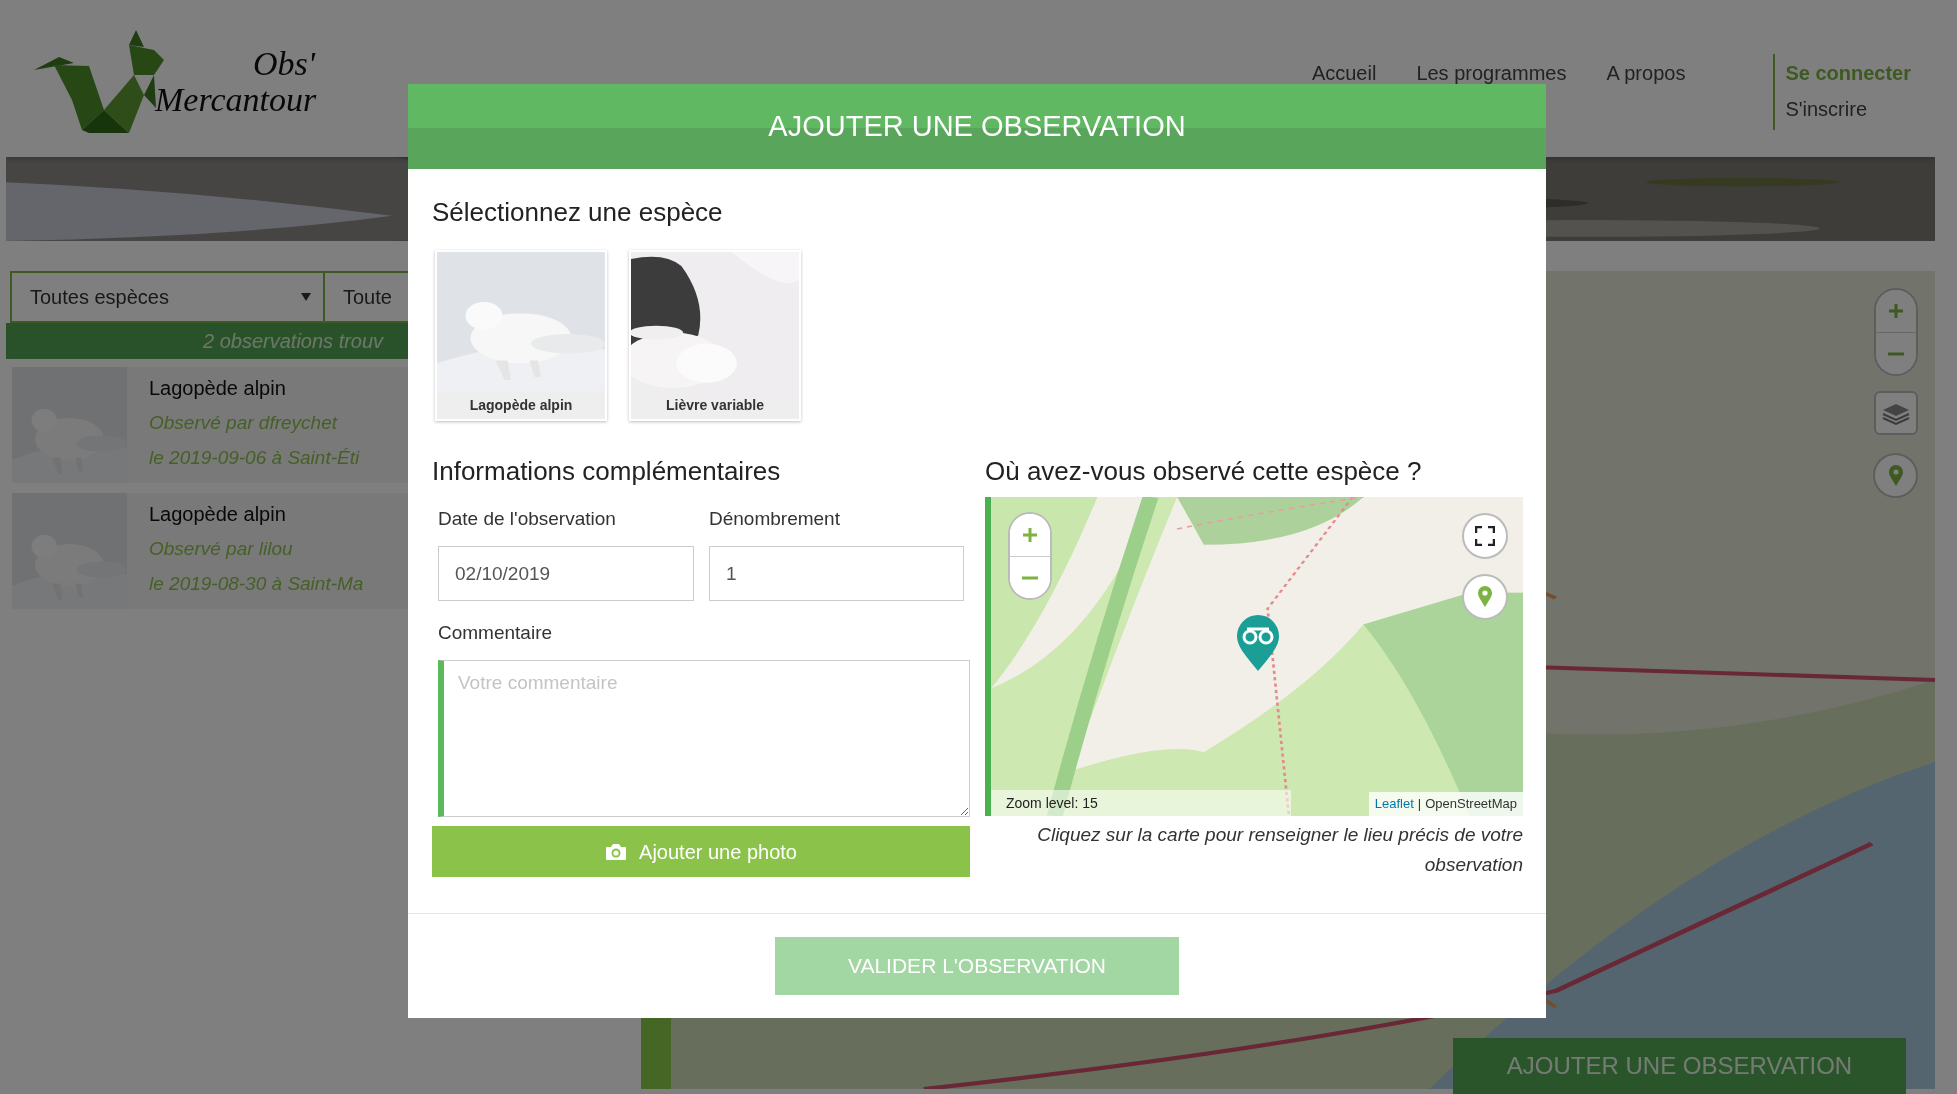  I want to click on field-label: Date de l'observation, so click(527, 519).